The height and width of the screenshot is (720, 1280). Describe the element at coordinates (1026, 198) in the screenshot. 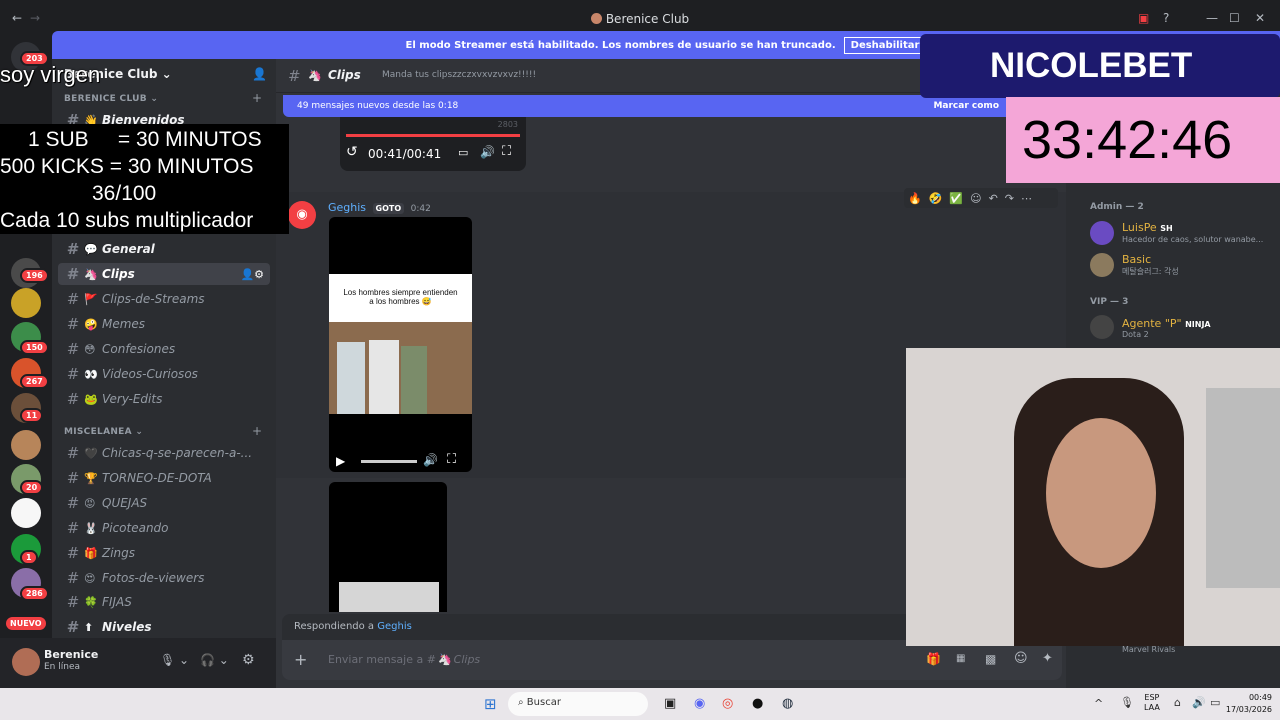

I see `more-icon: ⋯` at that location.